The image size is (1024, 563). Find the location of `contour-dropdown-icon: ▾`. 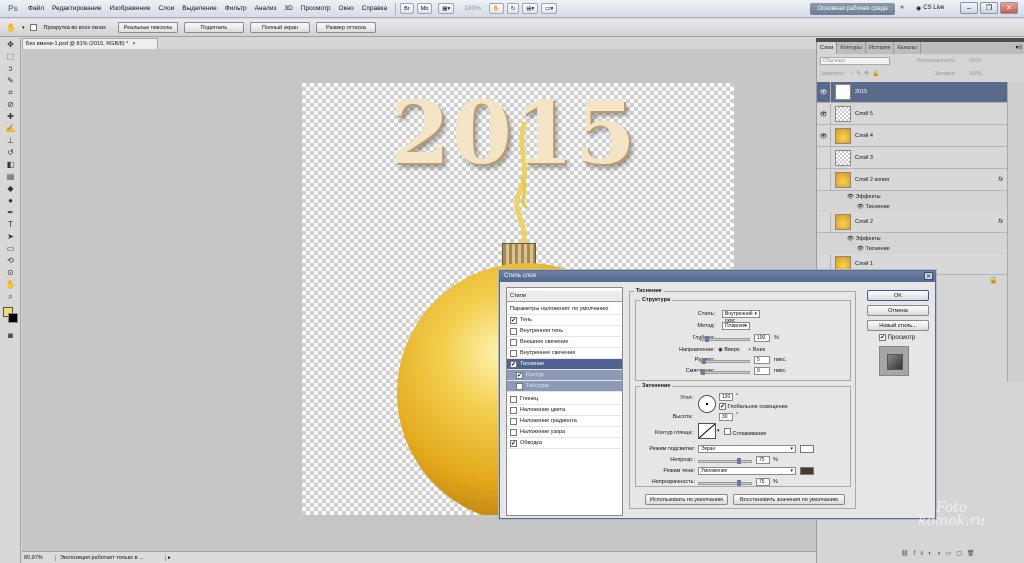

contour-dropdown-icon: ▾ is located at coordinates (718, 431).